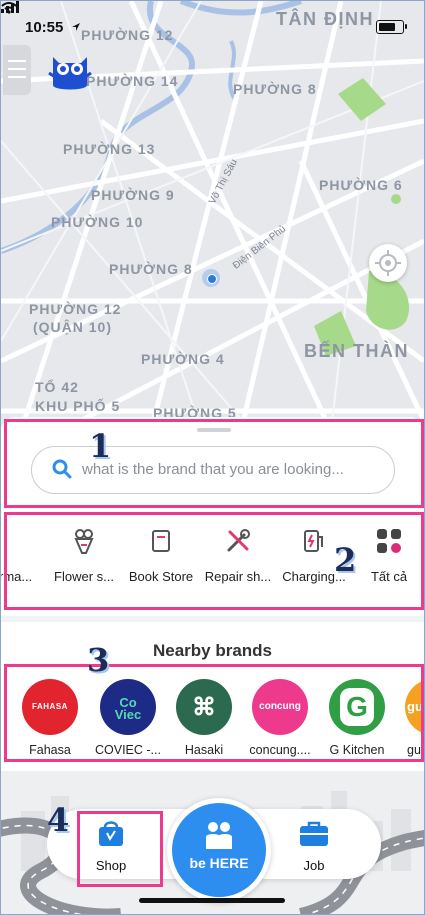 The image size is (425, 915). Describe the element at coordinates (9, 8) in the screenshot. I see `wifi-icon` at that location.